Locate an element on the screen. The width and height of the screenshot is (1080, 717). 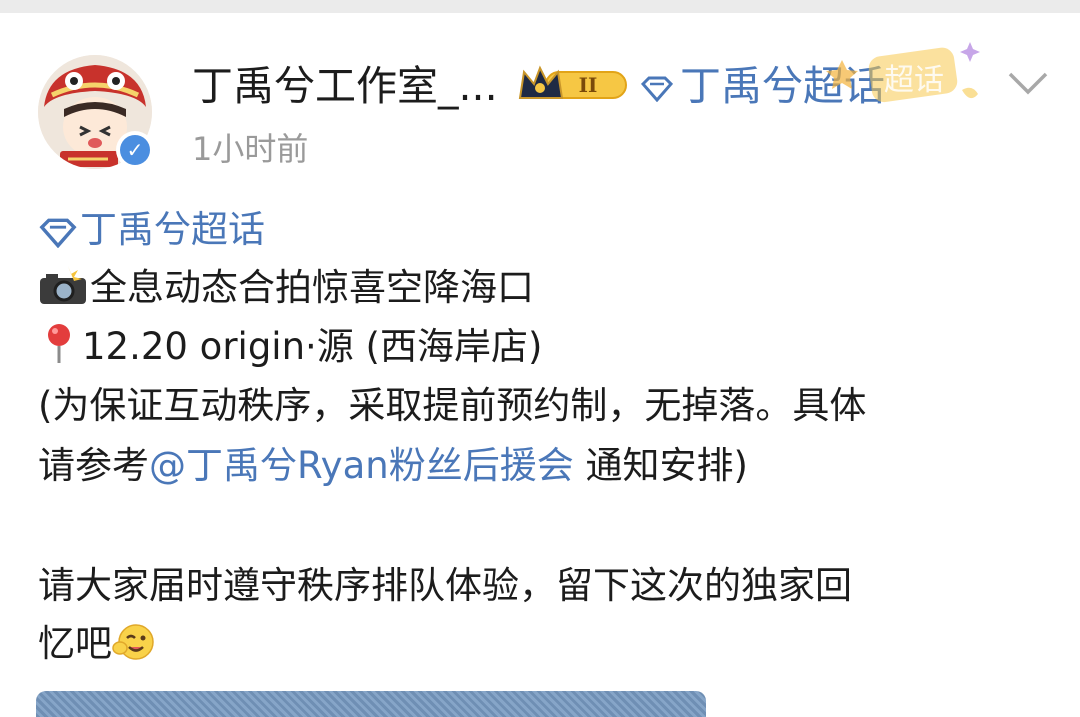
status-bar-edge is located at coordinates (540, 6).